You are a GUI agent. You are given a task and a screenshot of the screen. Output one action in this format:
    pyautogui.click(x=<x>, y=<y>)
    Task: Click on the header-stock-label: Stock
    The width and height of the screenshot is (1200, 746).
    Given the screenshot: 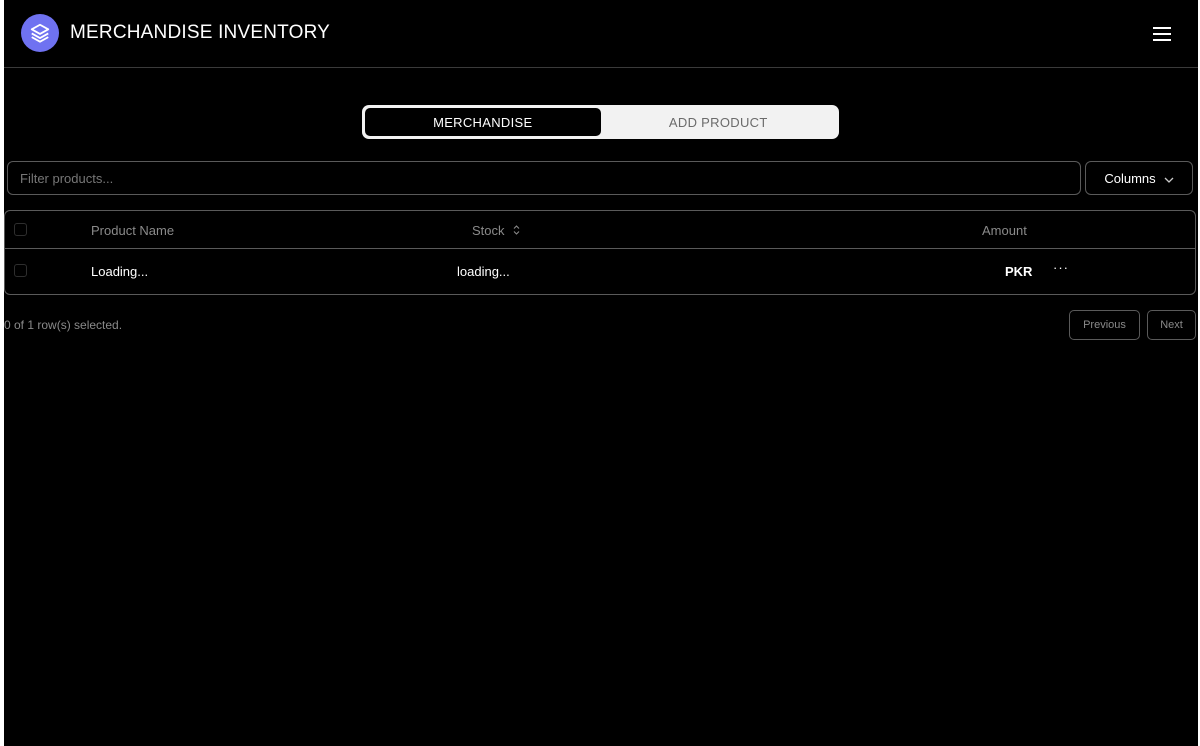 What is the action you would take?
    pyautogui.click(x=488, y=230)
    